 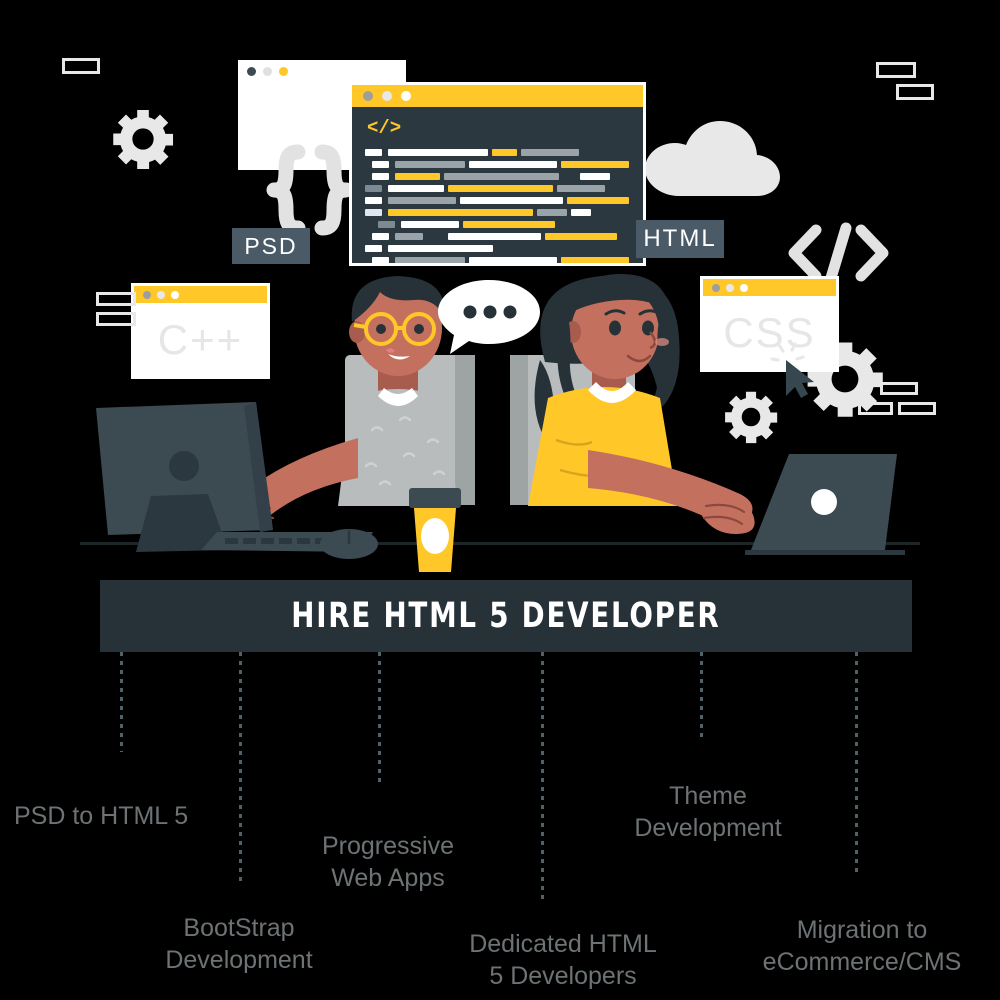 What do you see at coordinates (862, 946) in the screenshot?
I see `service-label-text: Migration to eCommerce/CMS` at bounding box center [862, 946].